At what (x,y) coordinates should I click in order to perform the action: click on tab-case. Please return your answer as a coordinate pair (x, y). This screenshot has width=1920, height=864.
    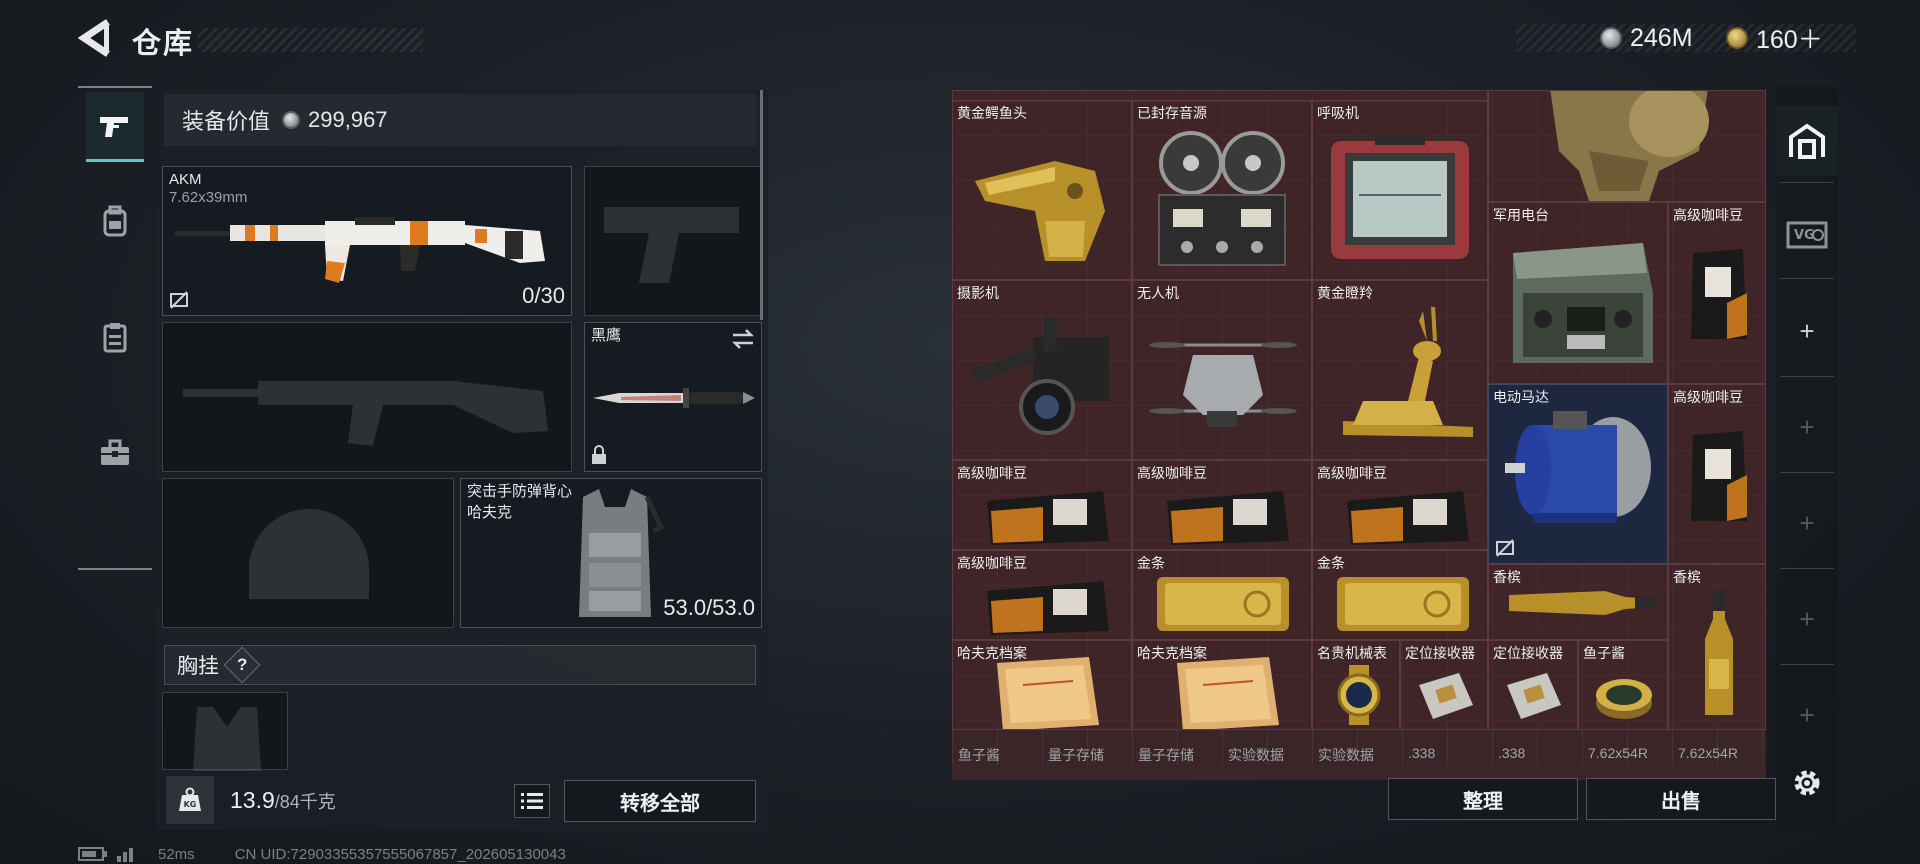
    Looking at the image, I should click on (115, 453).